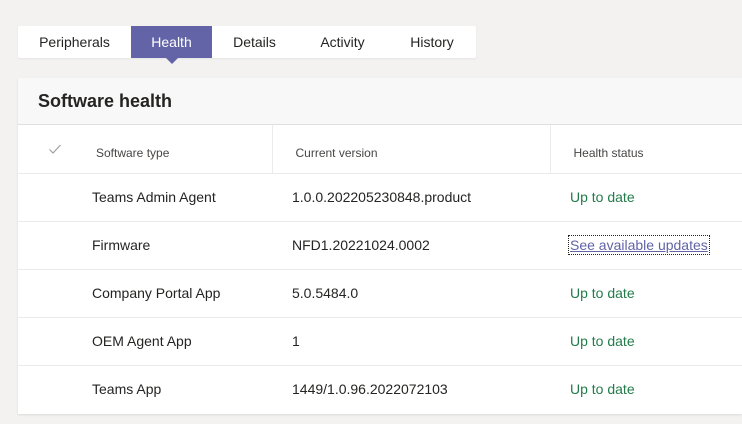 The height and width of the screenshot is (424, 742). I want to click on current-version-cell: 1449/1.0.96.2022072103, so click(370, 389).